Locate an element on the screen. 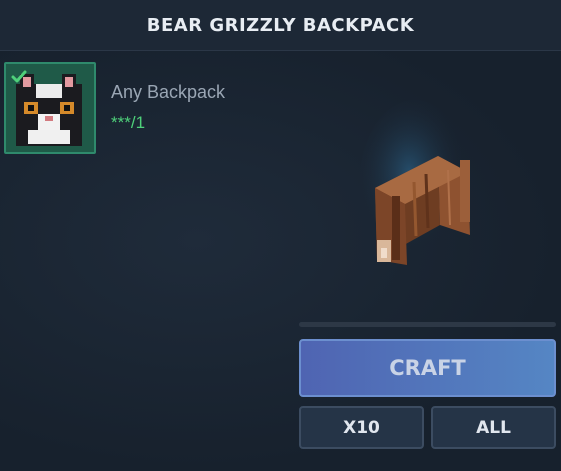  craft-all-button: ALL is located at coordinates (493, 427).